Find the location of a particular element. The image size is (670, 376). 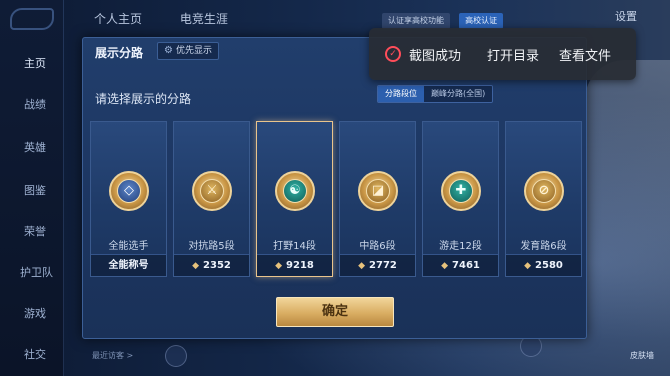

mid-lane-badge-icon: ◪ is located at coordinates (378, 191).